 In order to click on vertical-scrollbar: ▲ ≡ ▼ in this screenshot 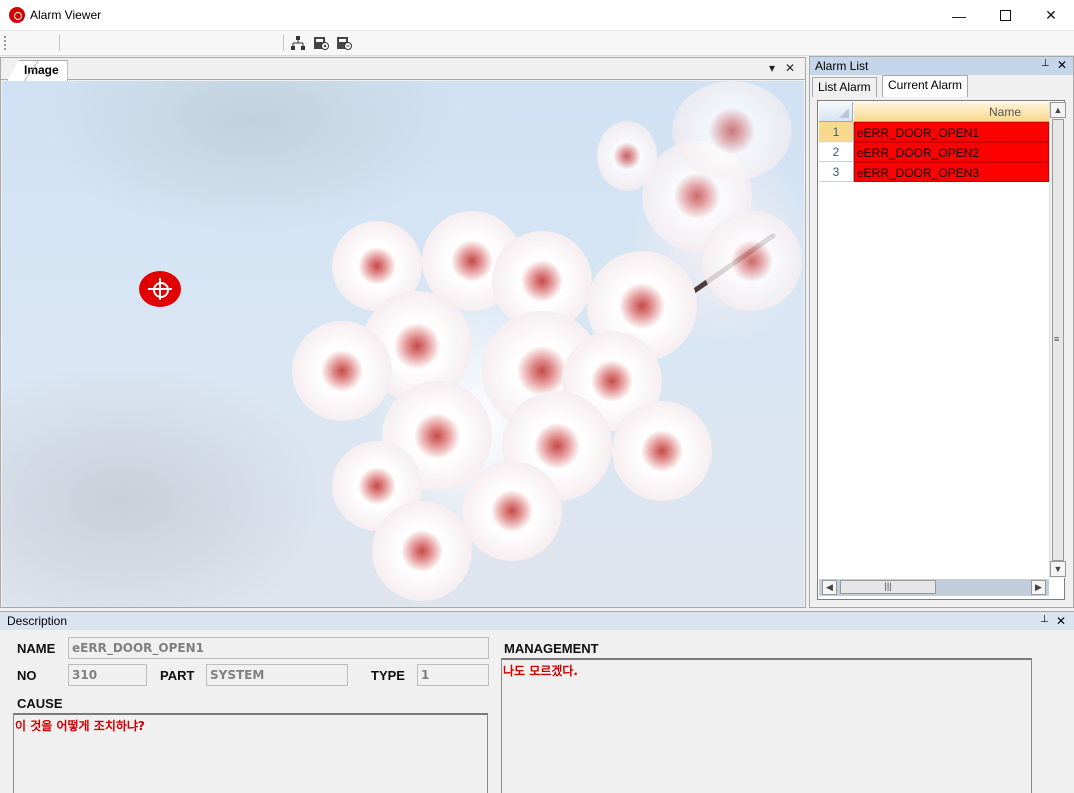, I will do `click(1057, 340)`.